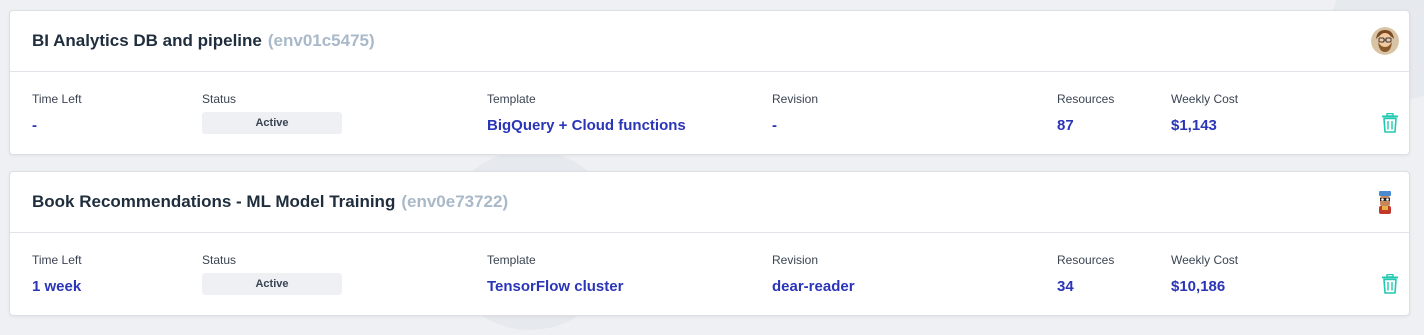 This screenshot has height=335, width=1424. I want to click on environment-id: (env01c5475), so click(321, 40).